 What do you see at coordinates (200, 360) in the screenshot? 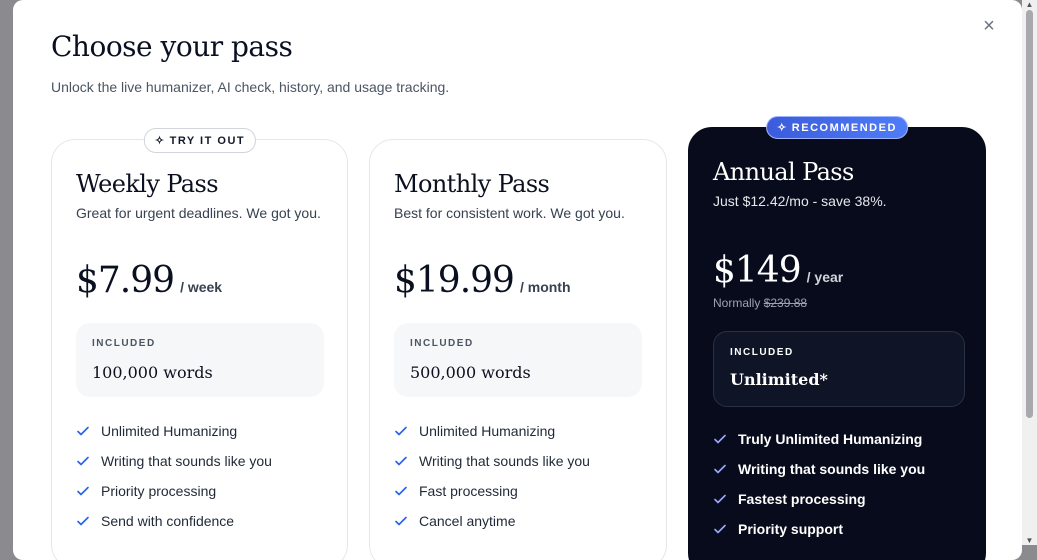
I see `included-box: INCLUDED 100,000 words` at bounding box center [200, 360].